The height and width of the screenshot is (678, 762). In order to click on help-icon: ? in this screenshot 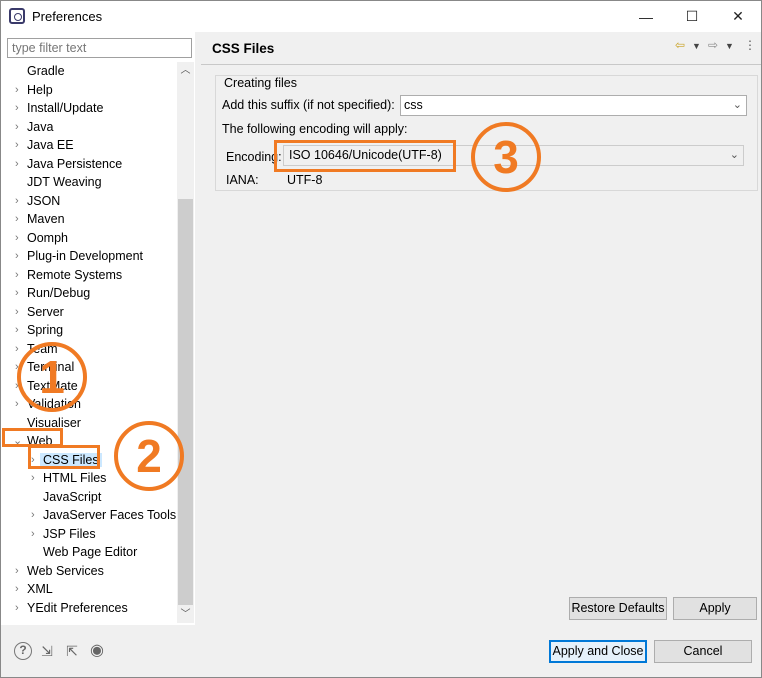, I will do `click(23, 651)`.